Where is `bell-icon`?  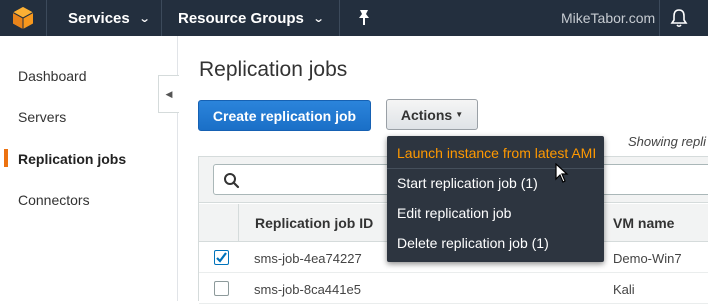 bell-icon is located at coordinates (679, 18).